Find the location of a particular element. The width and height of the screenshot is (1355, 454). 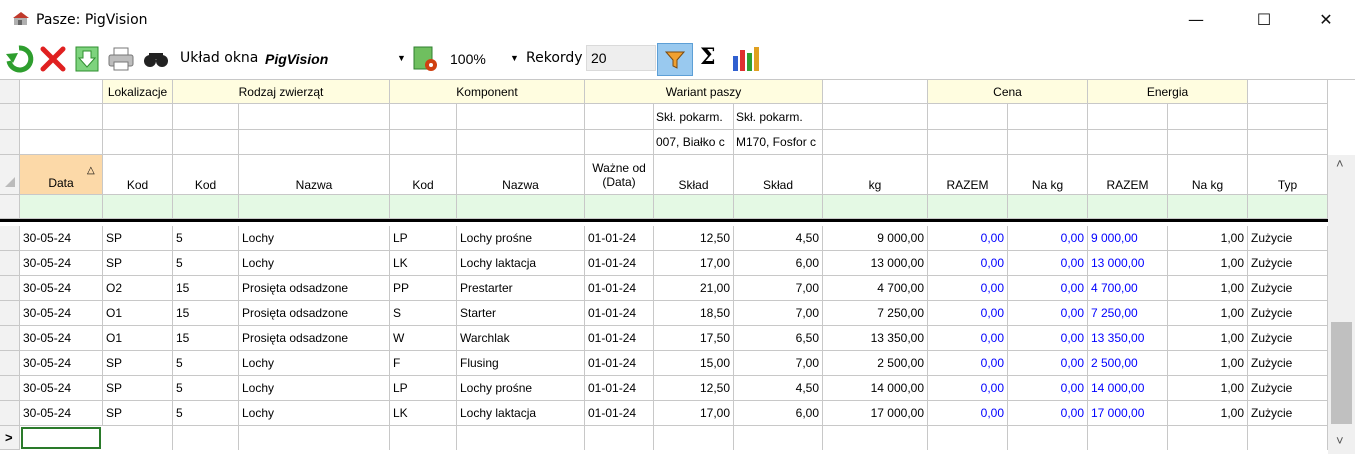

cell-k-nazwa: Warchlak is located at coordinates (521, 338).